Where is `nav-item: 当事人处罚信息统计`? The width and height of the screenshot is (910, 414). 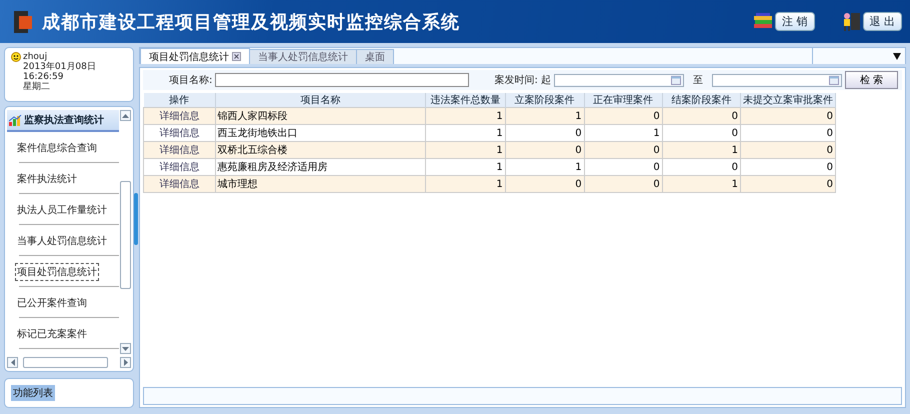
nav-item: 当事人处罚信息统计 is located at coordinates (62, 241).